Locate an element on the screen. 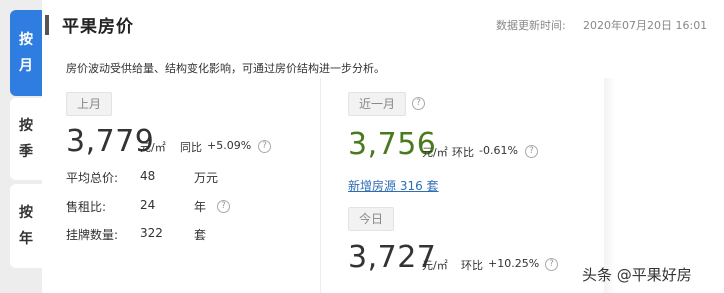 This screenshot has width=724, height=293. recent-month-pill: 近一月 is located at coordinates (377, 104).